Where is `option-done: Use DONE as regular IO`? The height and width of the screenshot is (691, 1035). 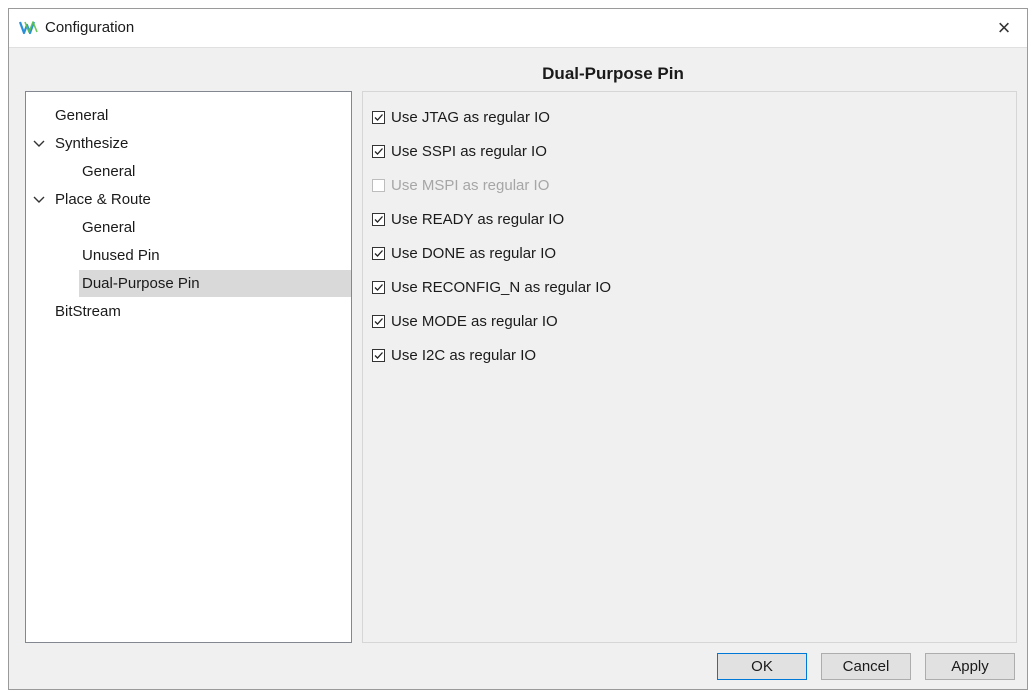 option-done: Use DONE as regular IO is located at coordinates (464, 253).